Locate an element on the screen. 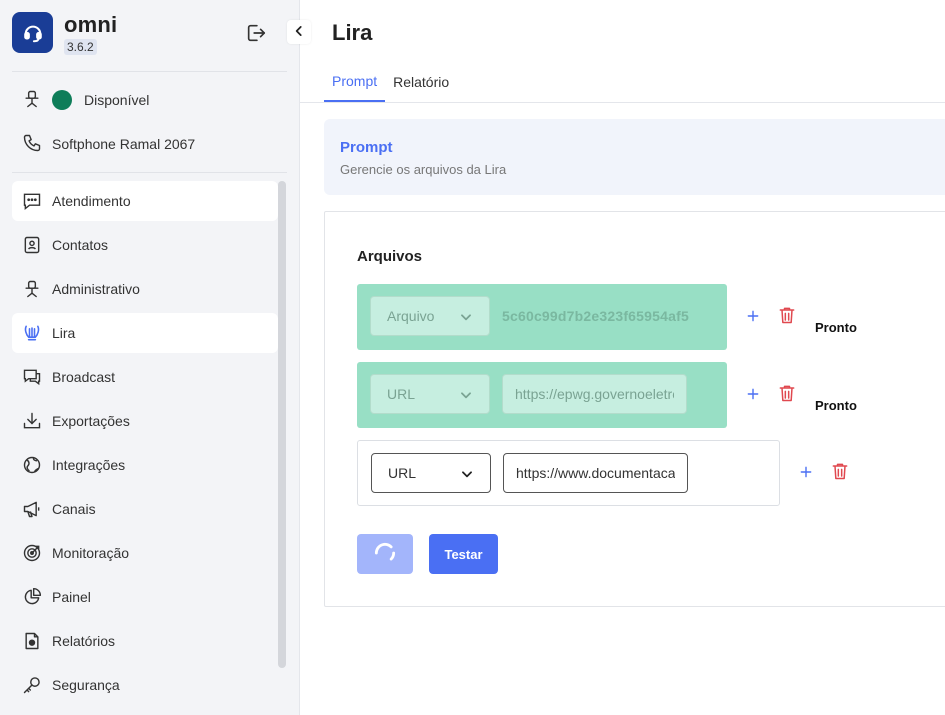 The image size is (945, 715). globe-icon is located at coordinates (32, 465).